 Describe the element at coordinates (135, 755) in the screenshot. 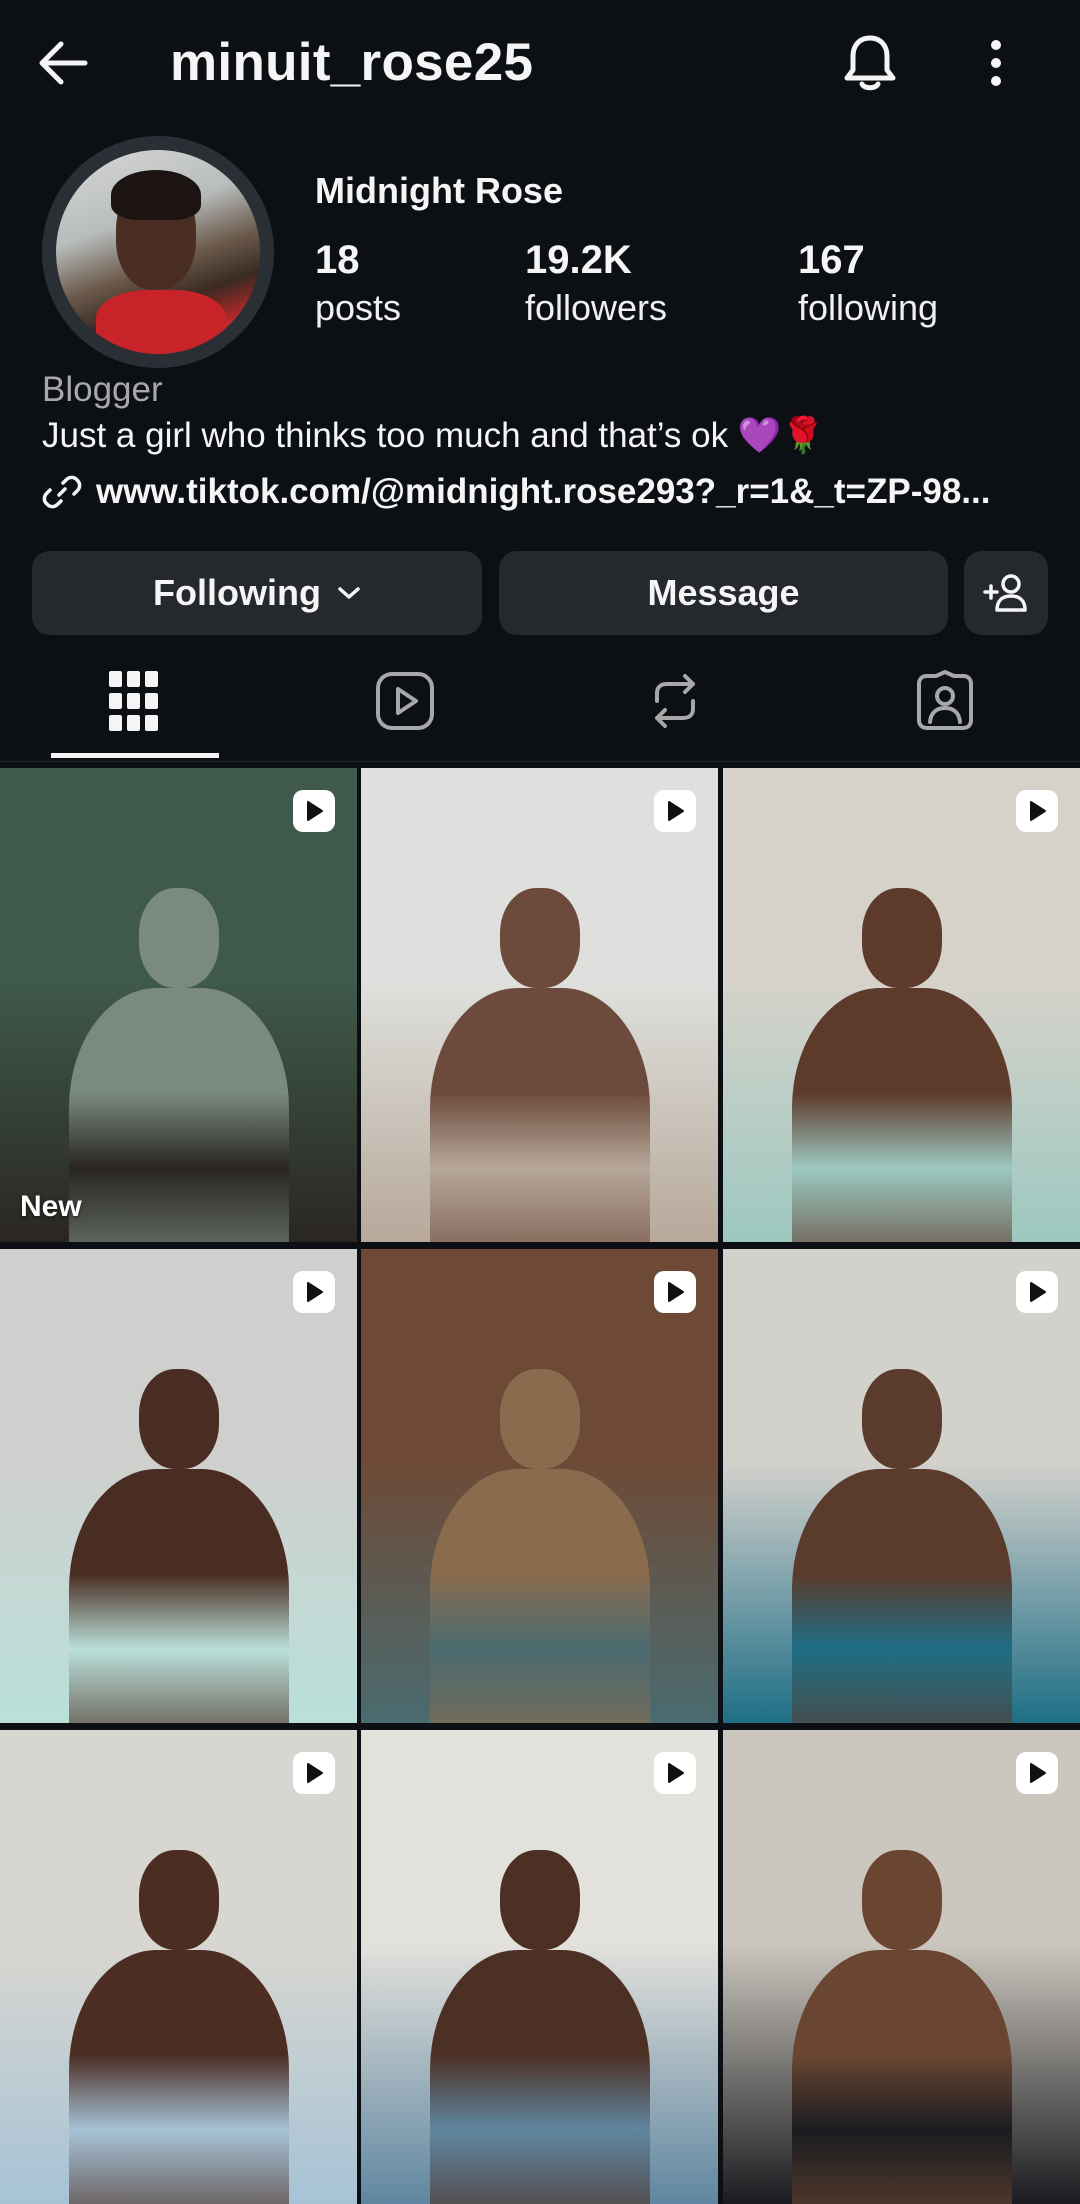

I see `active-tab-indicator` at that location.